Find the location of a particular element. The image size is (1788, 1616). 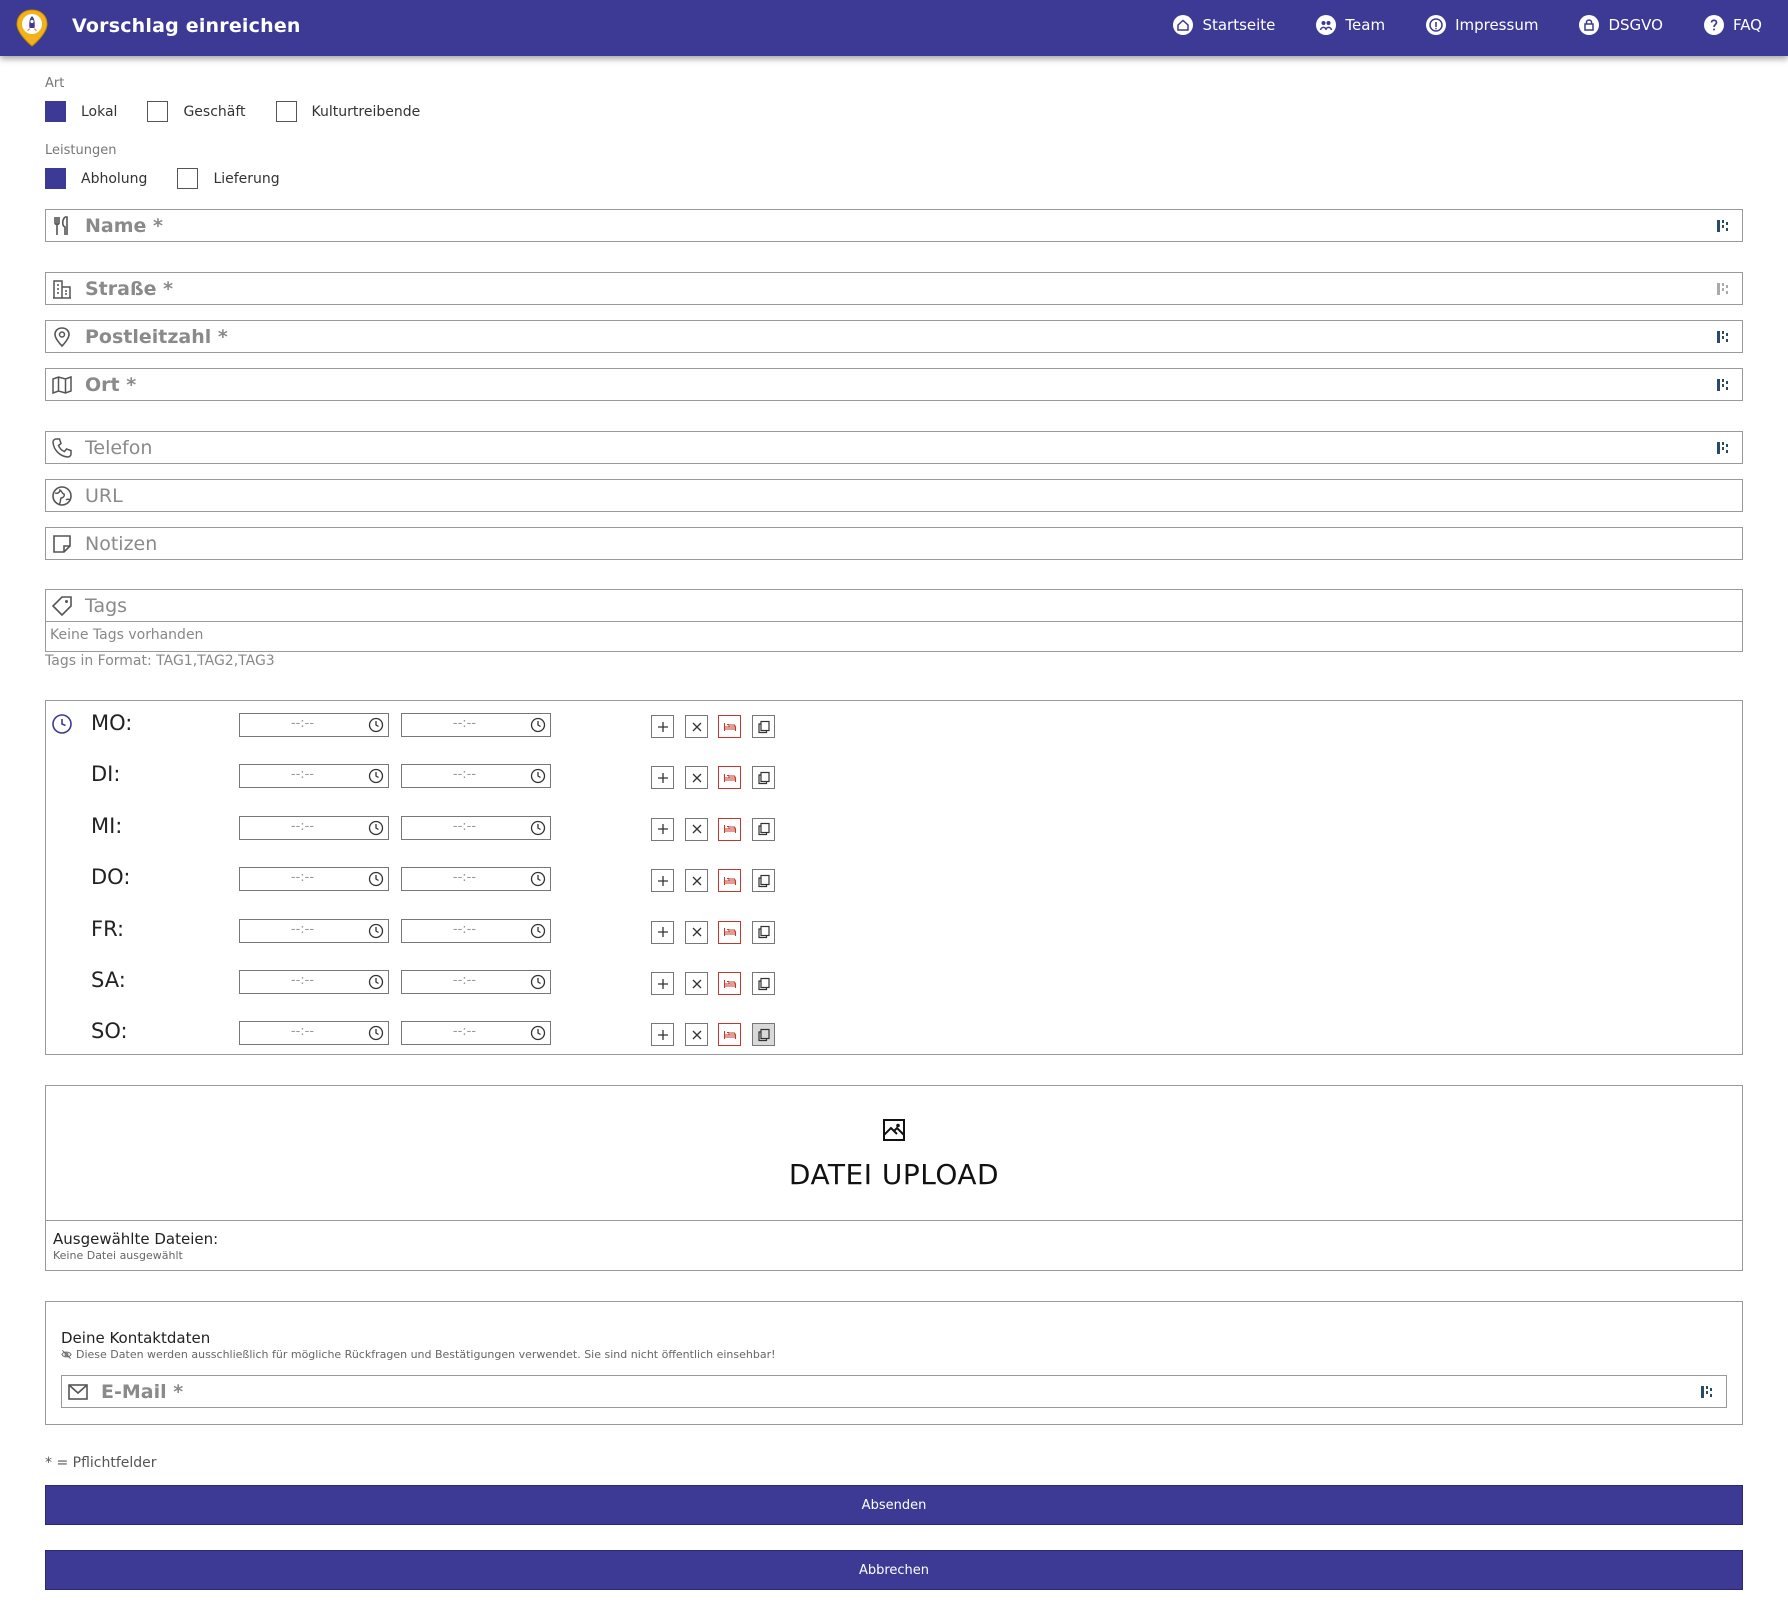

bed-icon is located at coordinates (730, 829).